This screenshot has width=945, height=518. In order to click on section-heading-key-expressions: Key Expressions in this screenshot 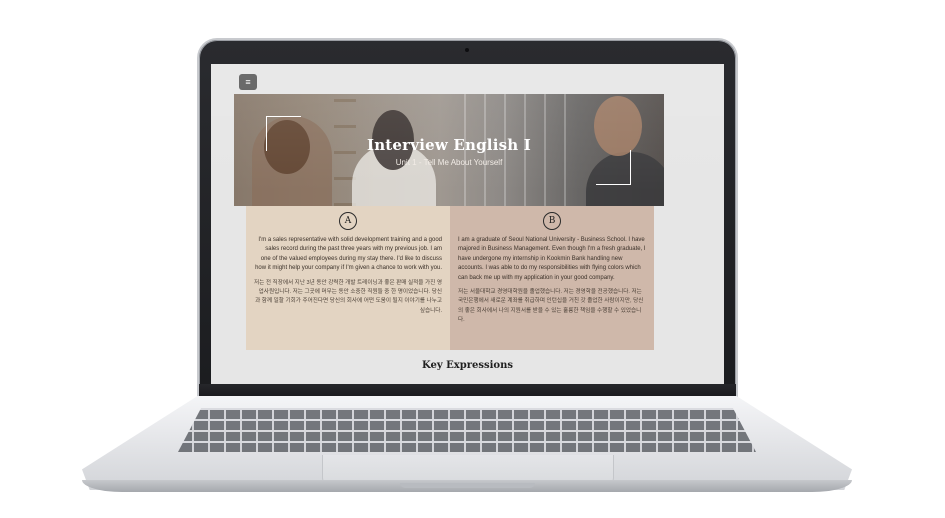, I will do `click(467, 365)`.